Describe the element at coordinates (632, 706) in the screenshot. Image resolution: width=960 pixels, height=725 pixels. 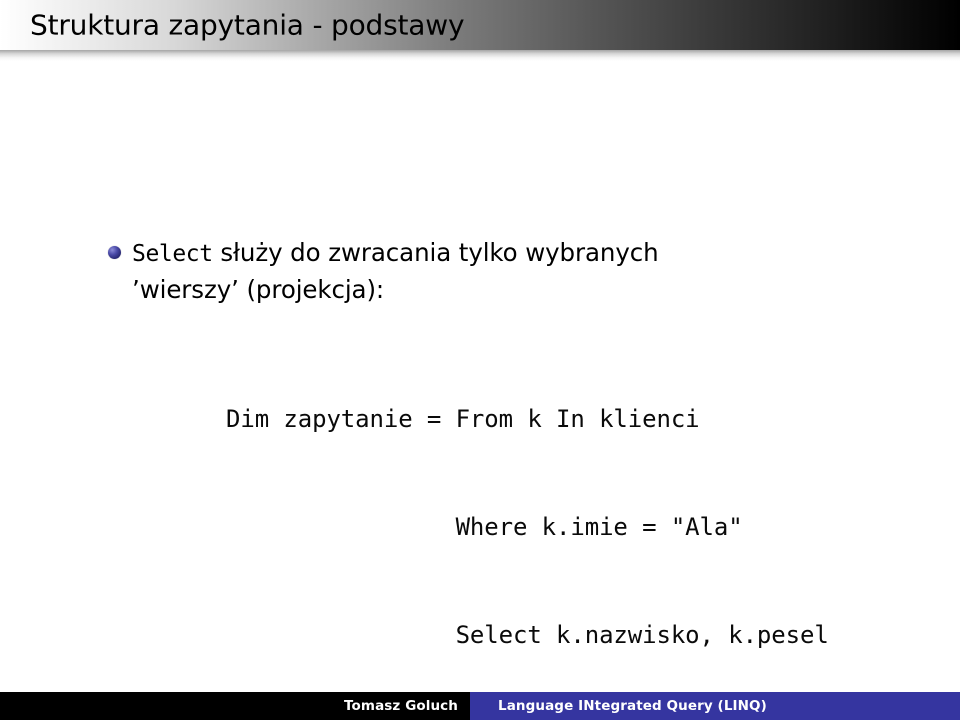
I see `footer-presentation-title: Language INtegrated Query (LINQ)` at that location.